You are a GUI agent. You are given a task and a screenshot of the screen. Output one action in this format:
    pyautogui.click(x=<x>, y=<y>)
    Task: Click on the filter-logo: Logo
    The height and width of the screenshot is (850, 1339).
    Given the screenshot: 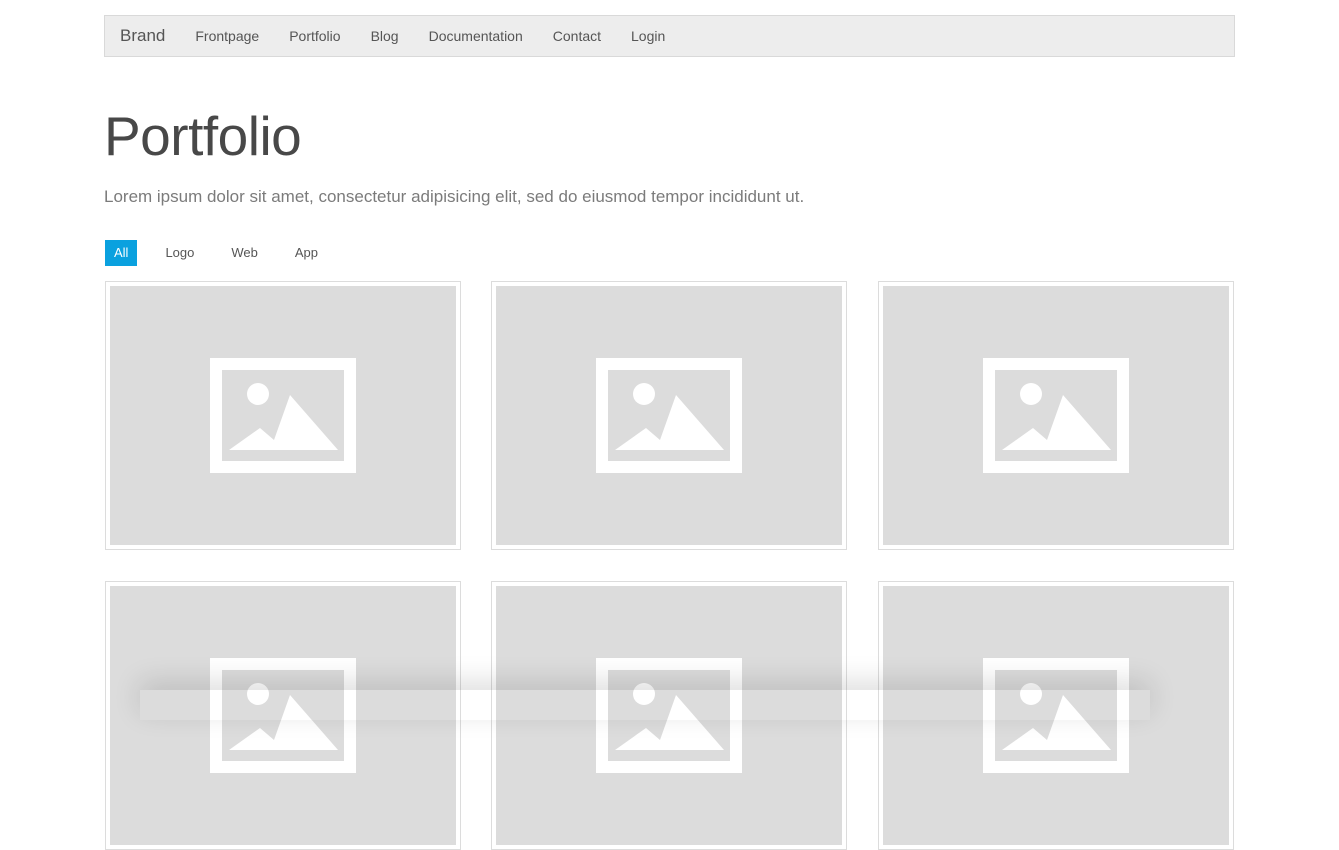 What is the action you would take?
    pyautogui.click(x=179, y=253)
    